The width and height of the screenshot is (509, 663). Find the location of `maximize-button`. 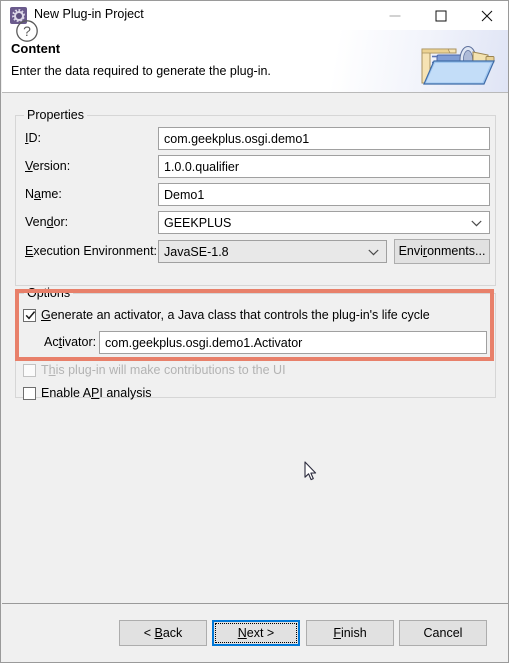

maximize-button is located at coordinates (441, 15).